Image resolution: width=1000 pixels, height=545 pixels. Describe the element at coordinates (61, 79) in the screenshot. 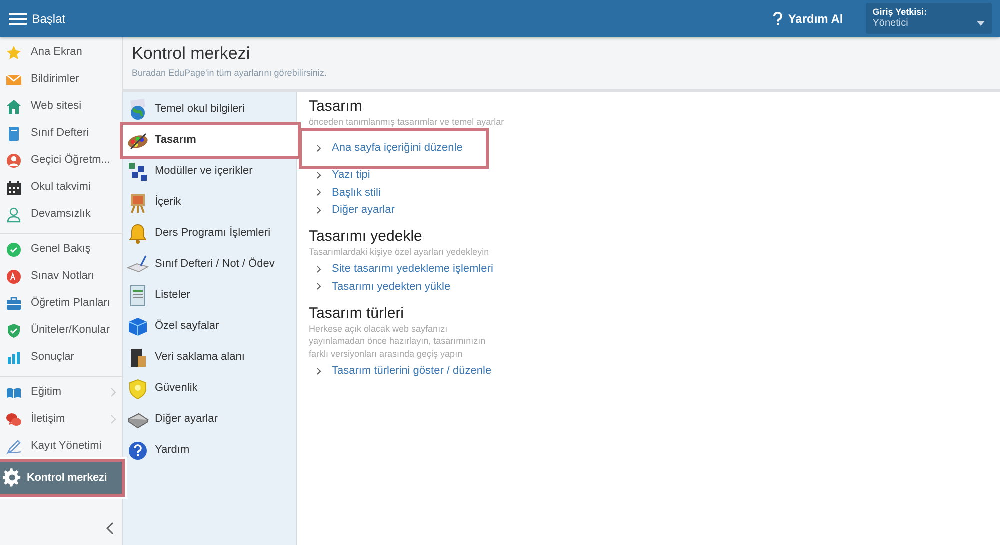

I see `sidebar-item: Bildirimler` at that location.